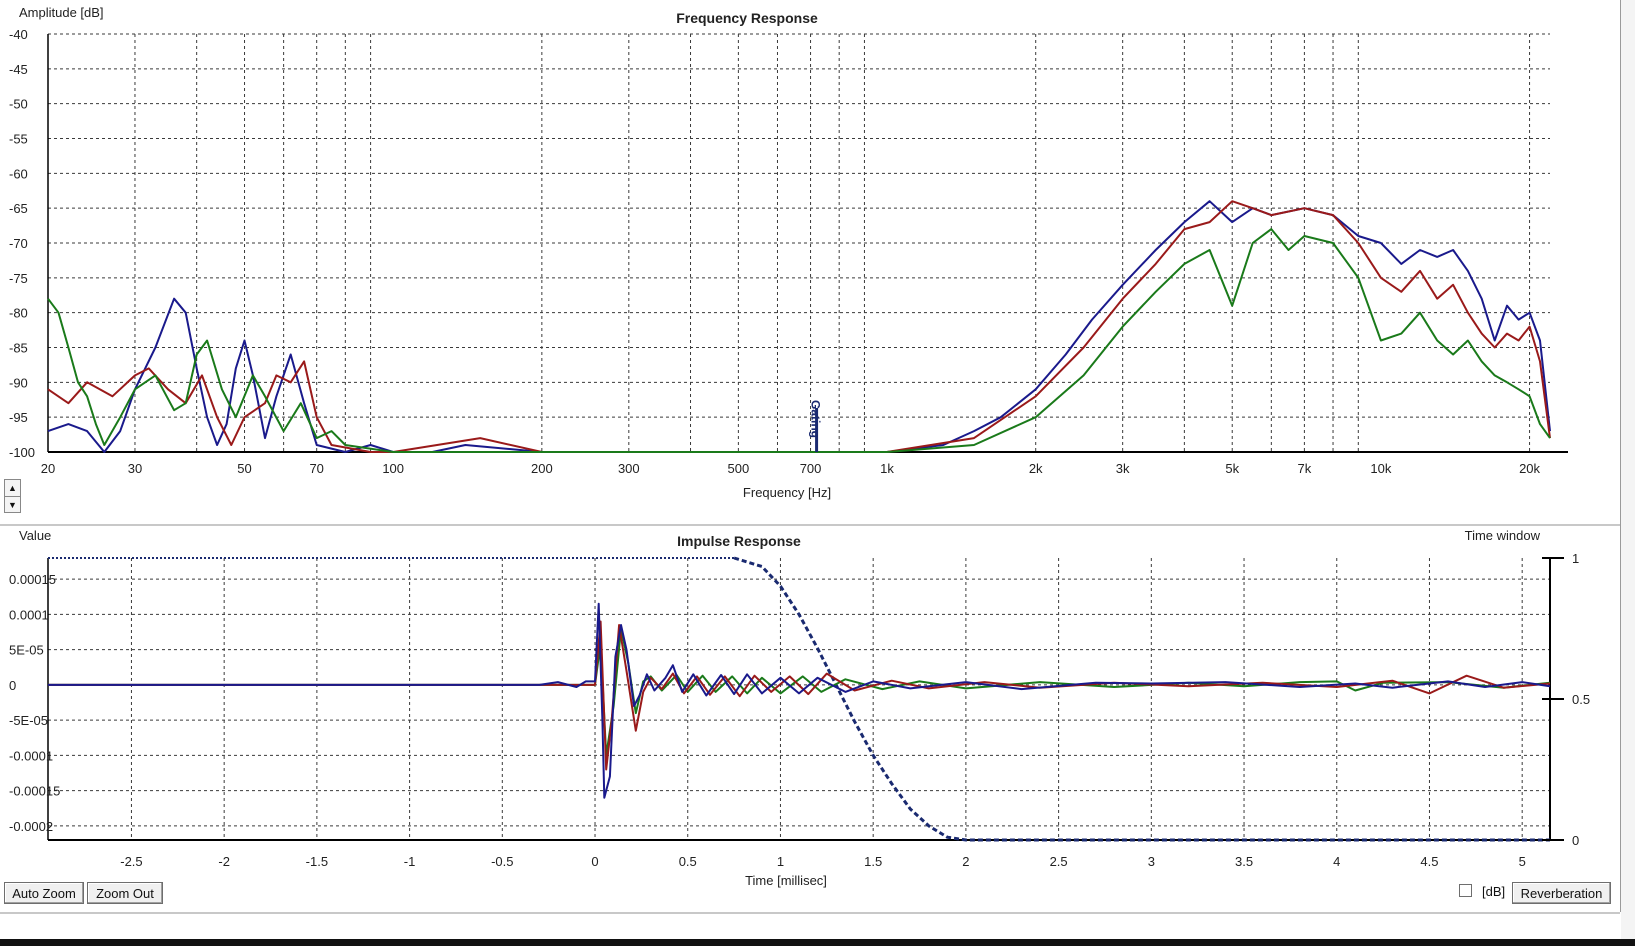 The image size is (1635, 946). What do you see at coordinates (1465, 890) in the screenshot?
I see `db-checkbox` at bounding box center [1465, 890].